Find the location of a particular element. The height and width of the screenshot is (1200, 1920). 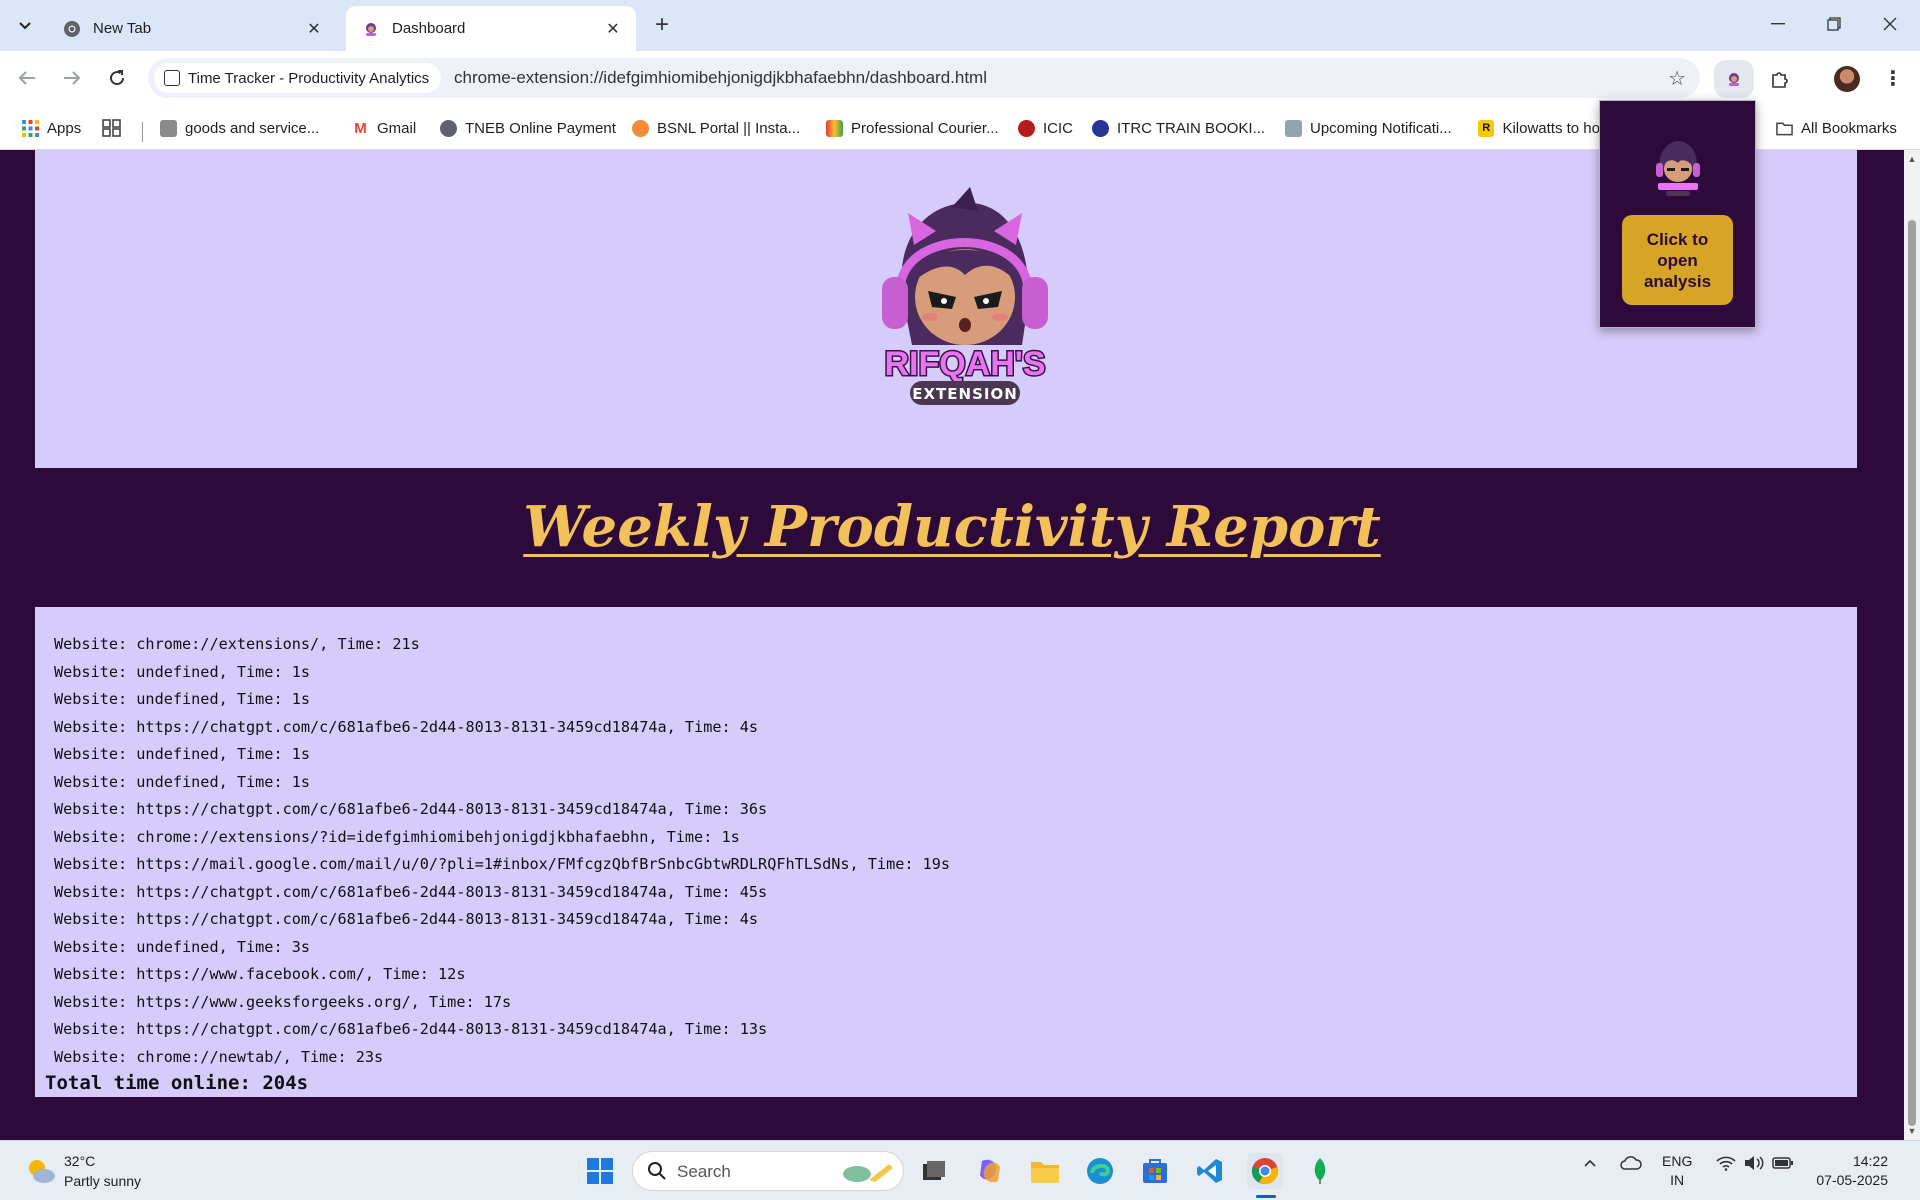

extension-popup: Click to open analysis is located at coordinates (1677, 214).